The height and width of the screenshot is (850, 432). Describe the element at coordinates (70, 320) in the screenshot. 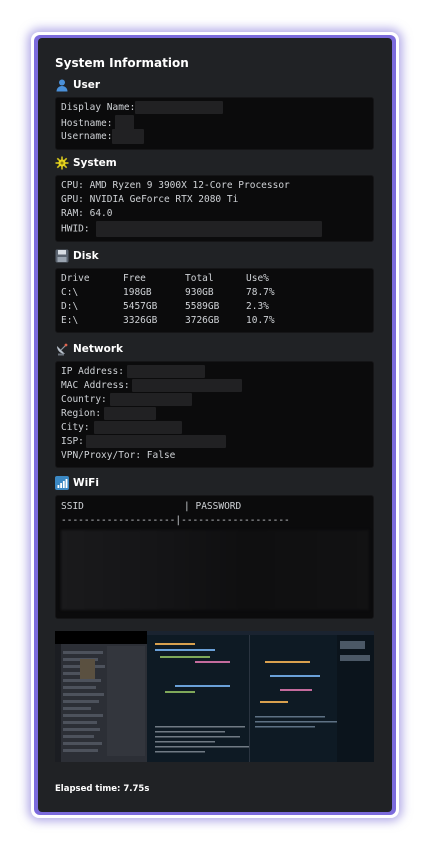

I see `disk-cell: E:\` at that location.